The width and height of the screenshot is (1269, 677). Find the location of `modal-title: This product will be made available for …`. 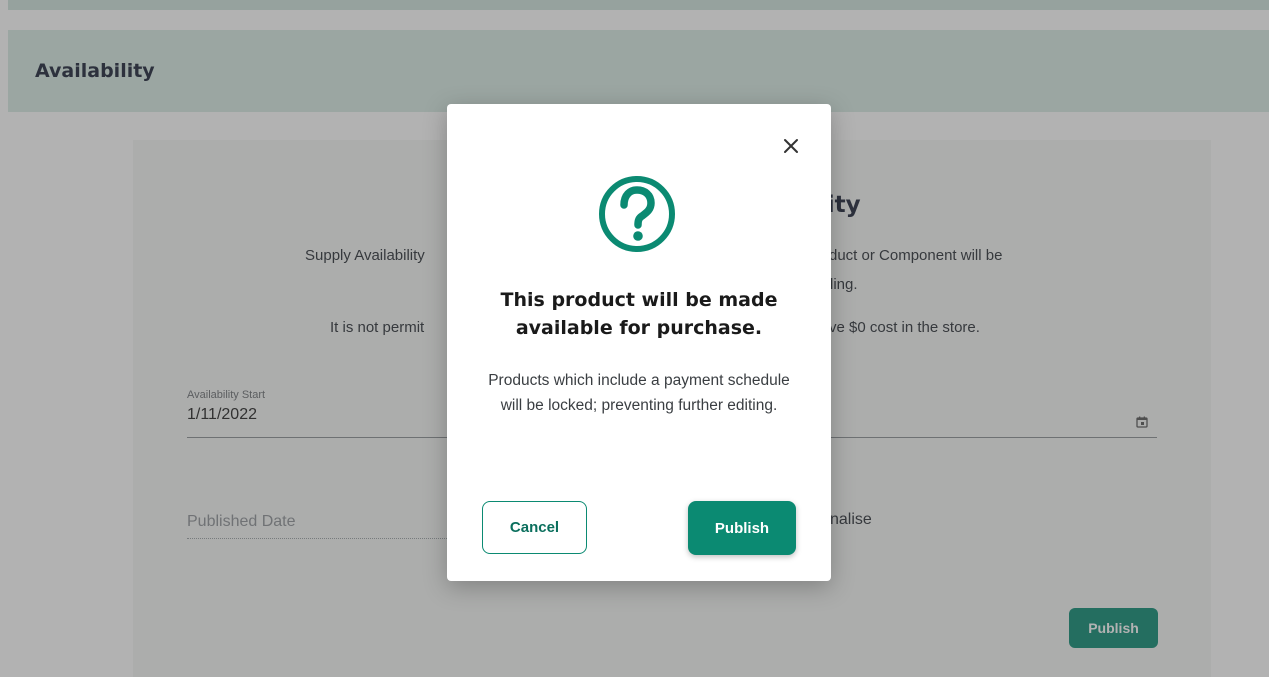

modal-title: This product will be made available for … is located at coordinates (639, 314).